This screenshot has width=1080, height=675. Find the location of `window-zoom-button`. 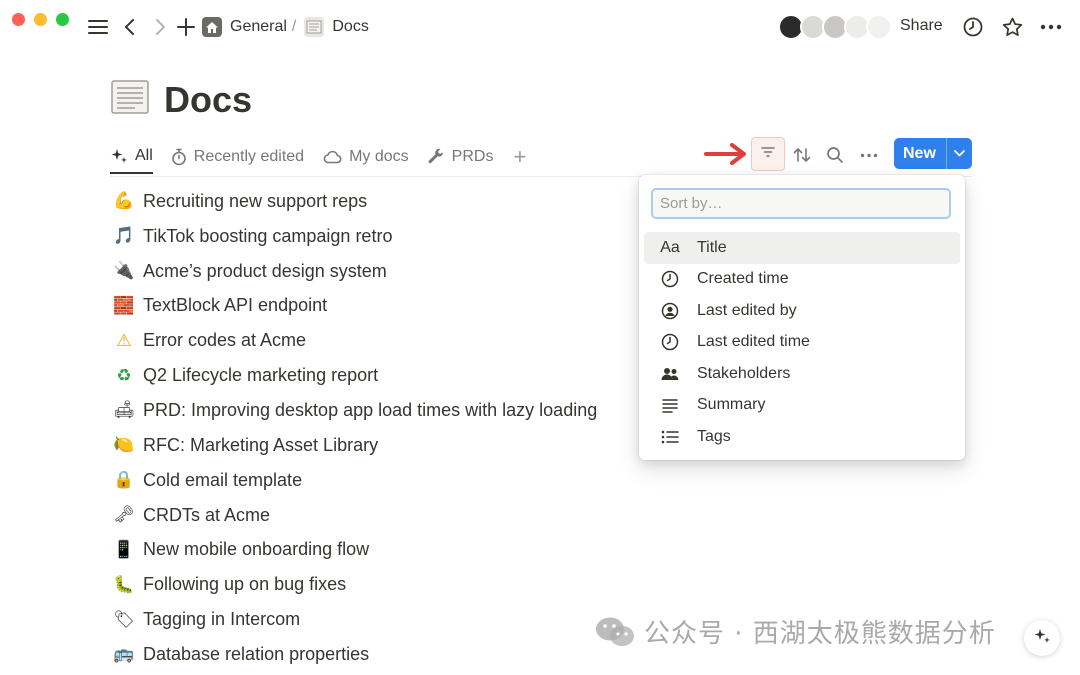

window-zoom-button is located at coordinates (62, 19).